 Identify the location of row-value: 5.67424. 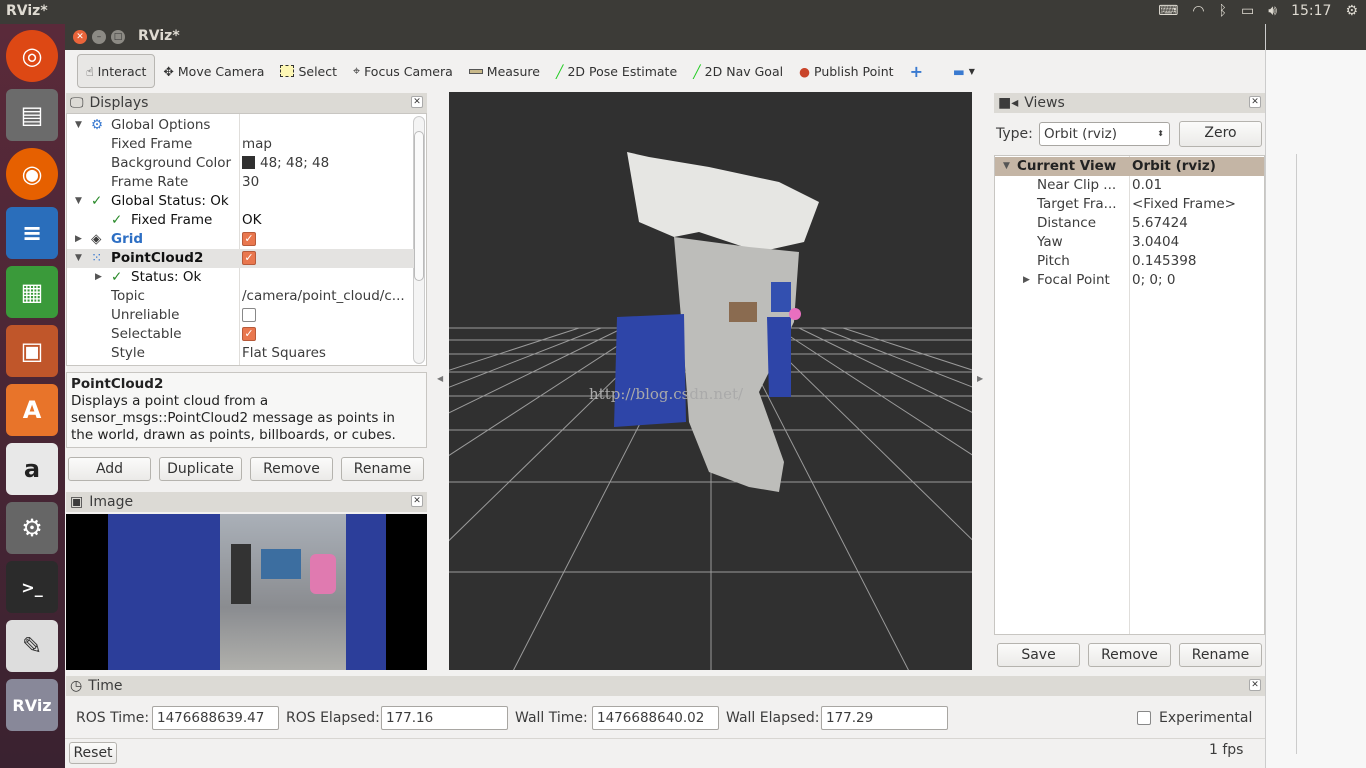
(1160, 223).